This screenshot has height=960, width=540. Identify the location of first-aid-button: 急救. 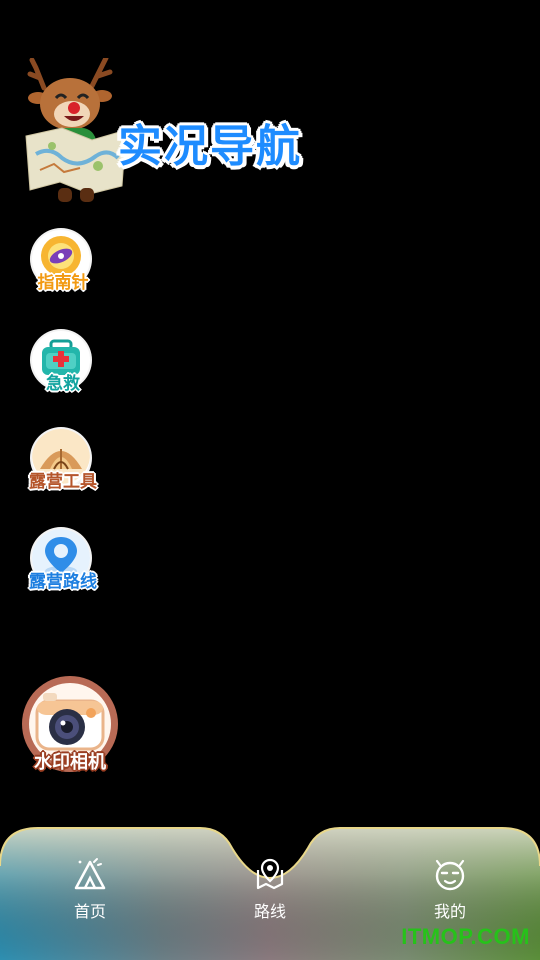
(63, 371).